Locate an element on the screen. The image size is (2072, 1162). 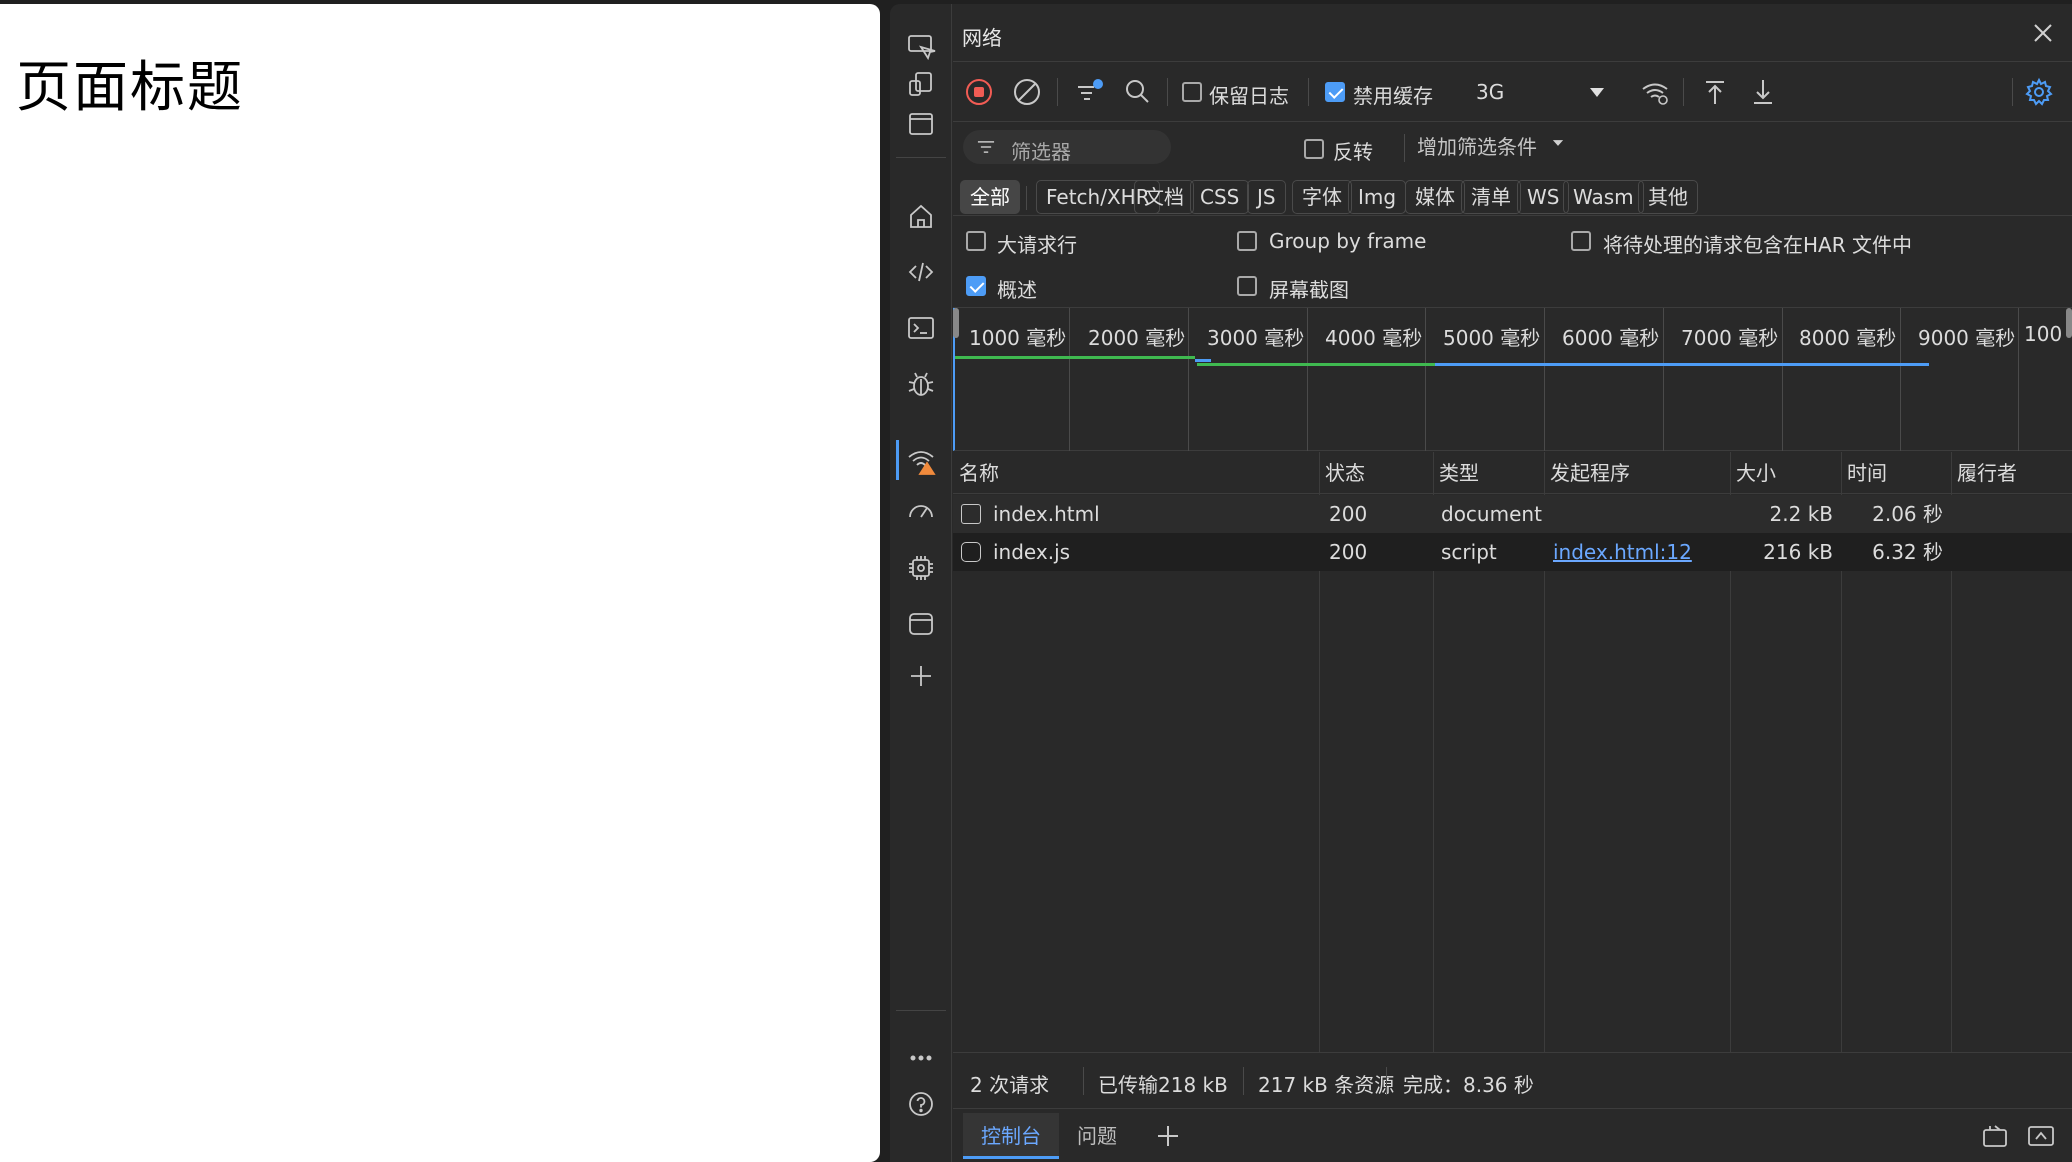
record-stop-icon is located at coordinates (979, 92).